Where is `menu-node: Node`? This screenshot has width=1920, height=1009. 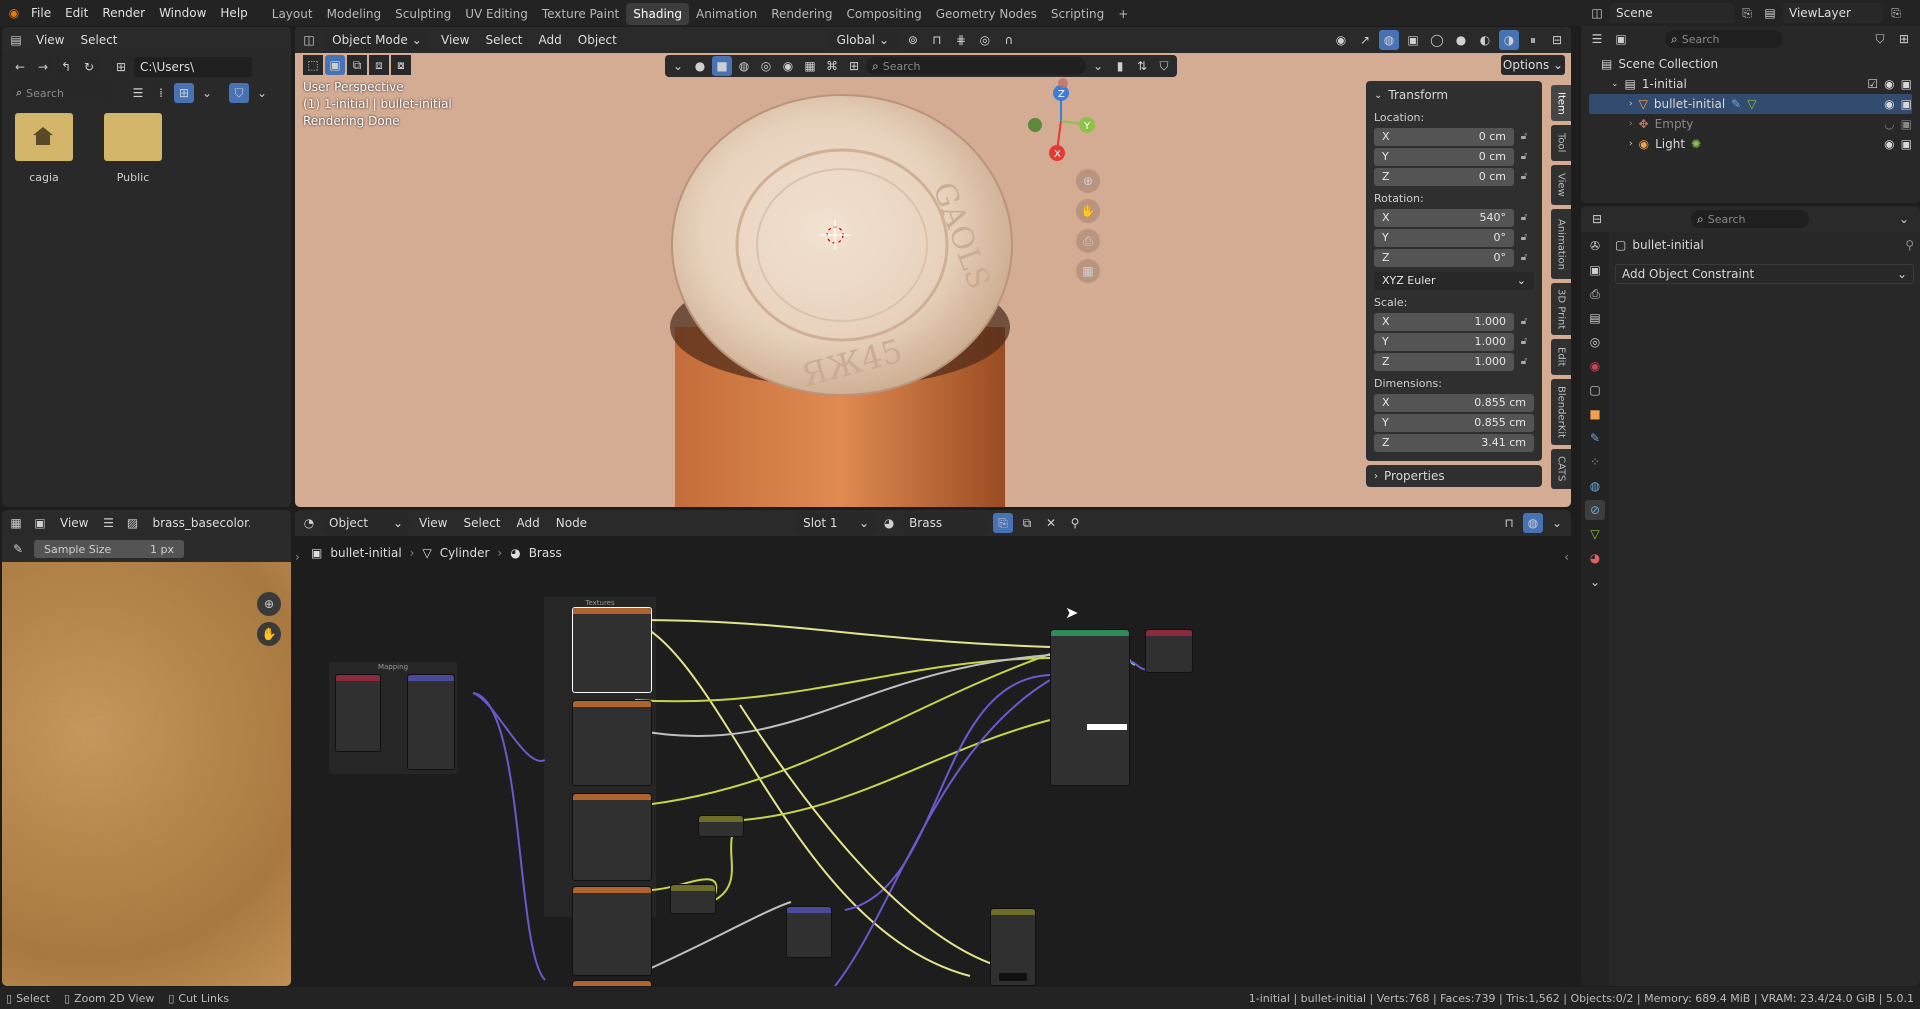
menu-node: Node is located at coordinates (571, 523).